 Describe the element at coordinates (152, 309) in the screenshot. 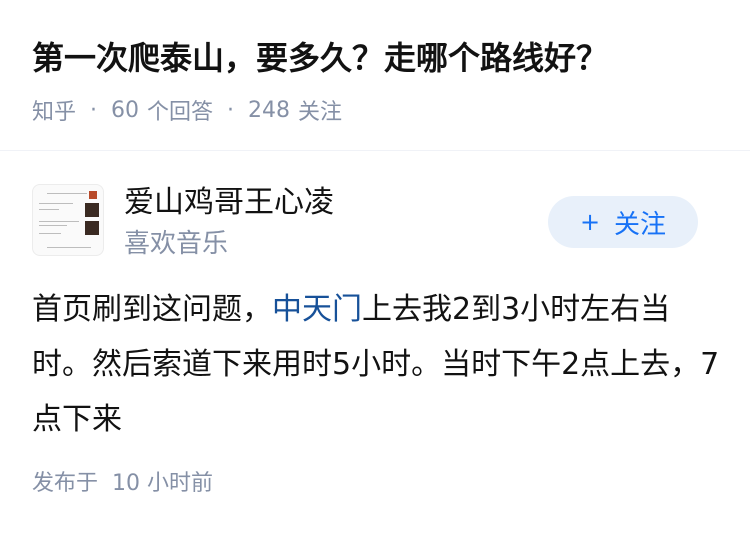

I see `answer-text-part1: 首页刷到这问题，` at that location.